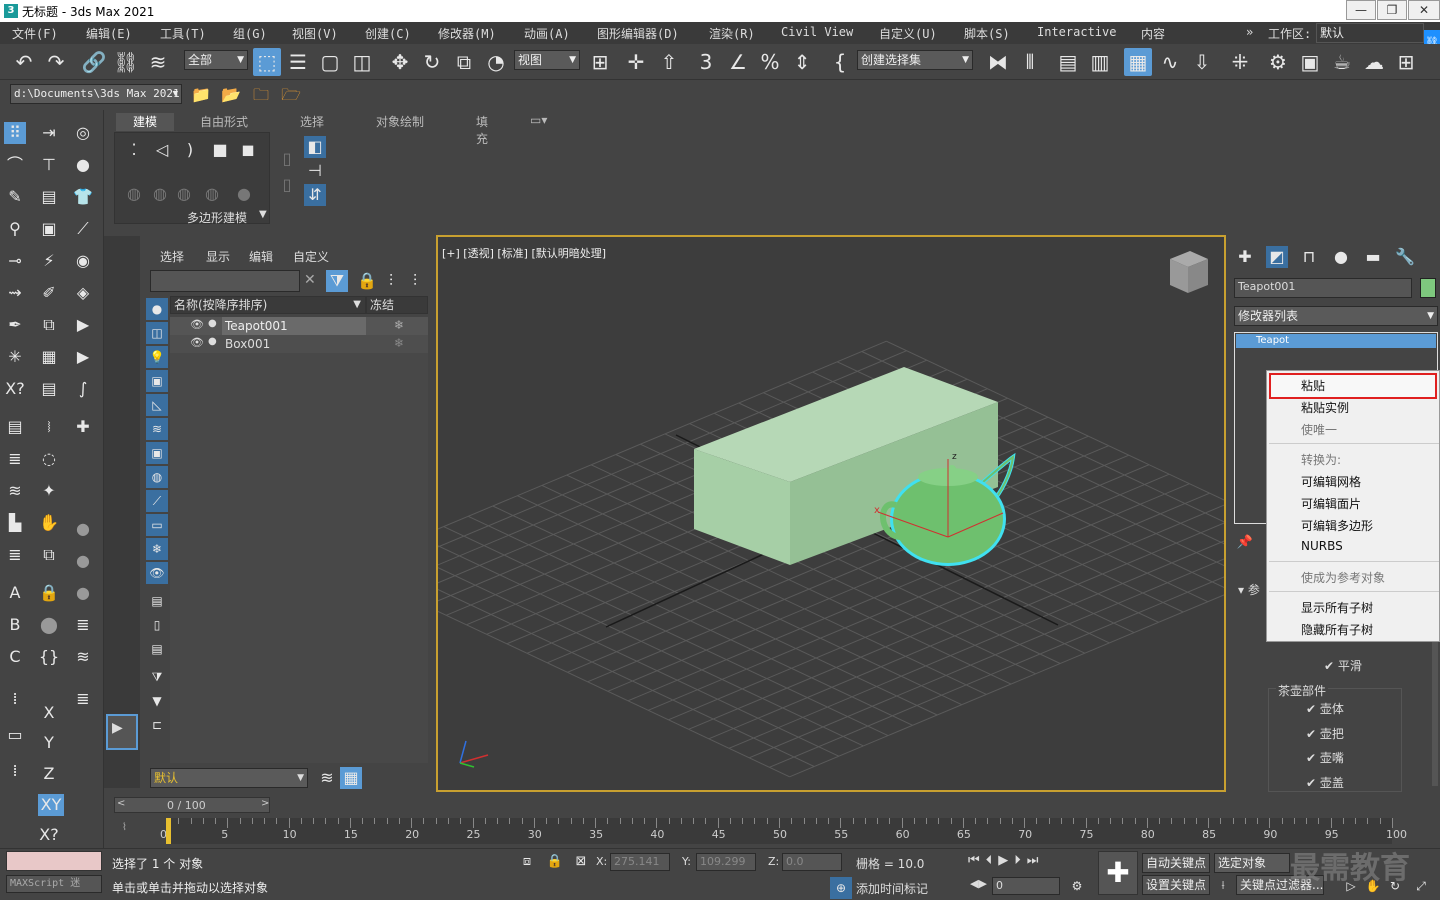  Describe the element at coordinates (330, 62) in the screenshot. I see `rect-selection-icon: ▢` at that location.